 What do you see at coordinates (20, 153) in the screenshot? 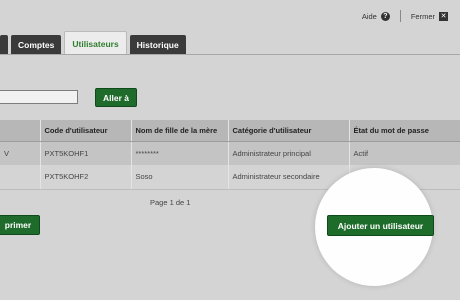
I see `table-cell: V` at bounding box center [20, 153].